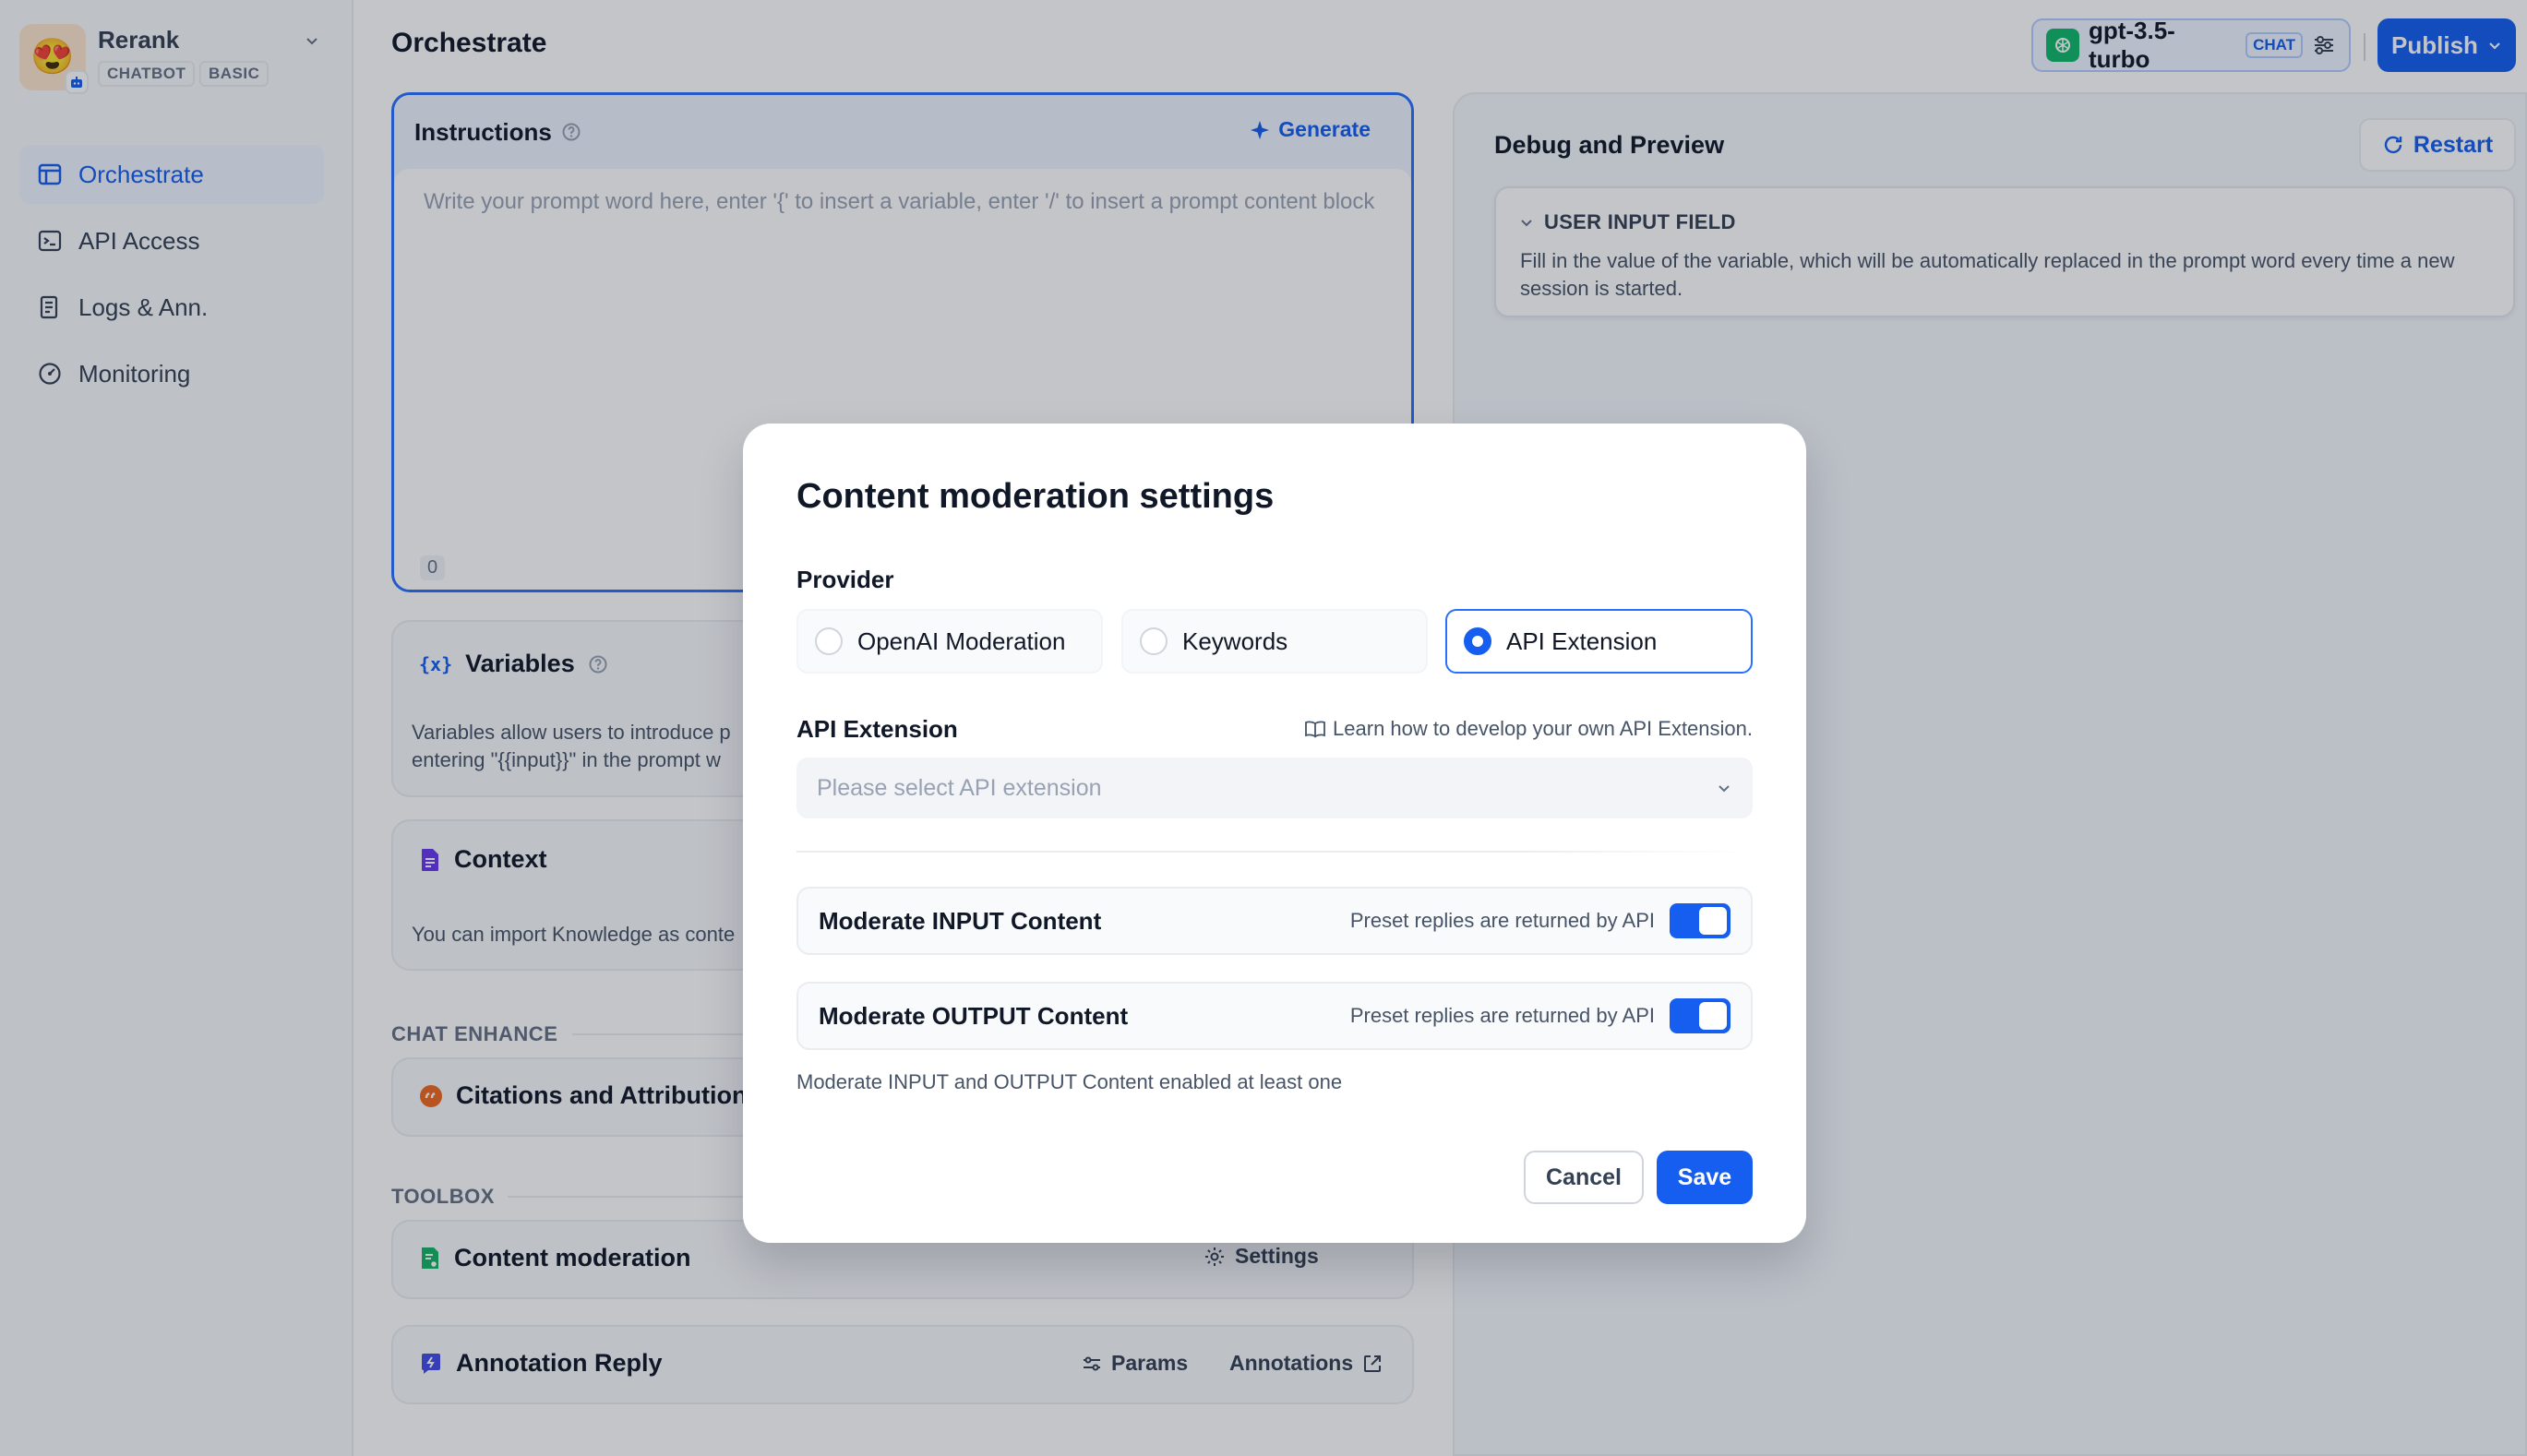 This screenshot has width=2527, height=1456. What do you see at coordinates (1502, 1015) in the screenshot?
I see `moderate-output-hint: Preset replies are returned by API` at bounding box center [1502, 1015].